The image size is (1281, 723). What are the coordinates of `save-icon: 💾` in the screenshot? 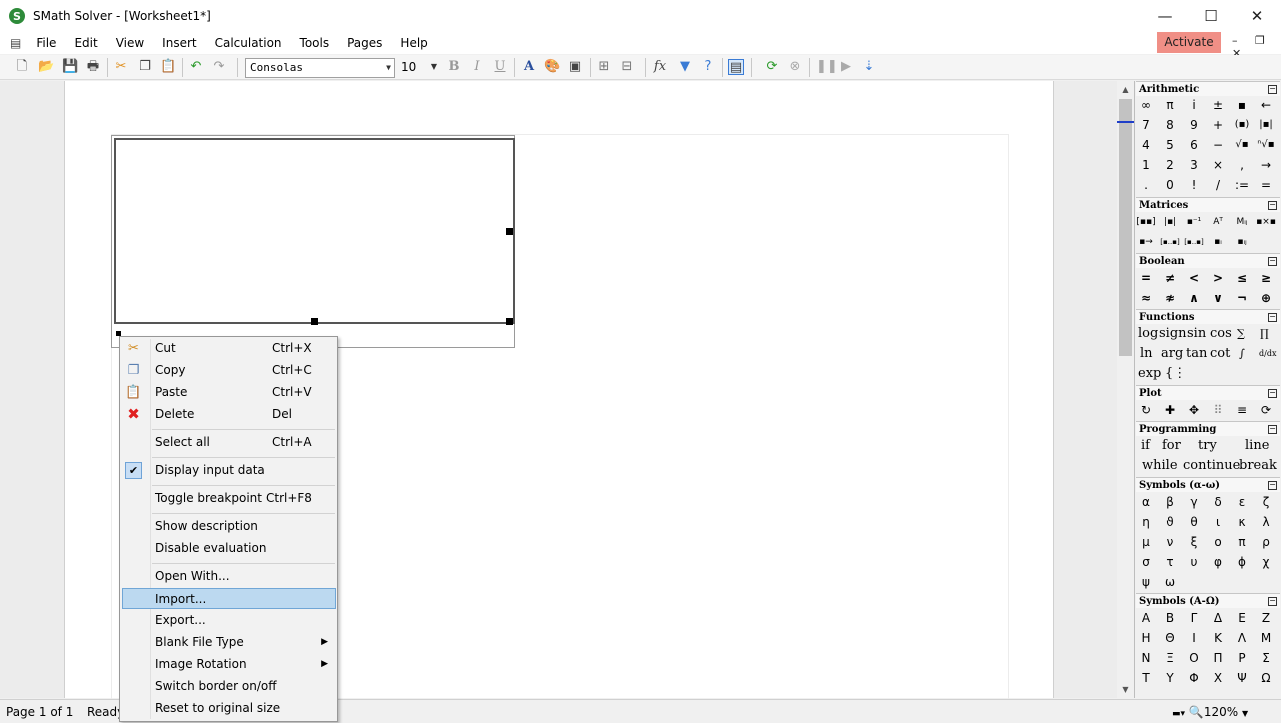 It's located at (70, 67).